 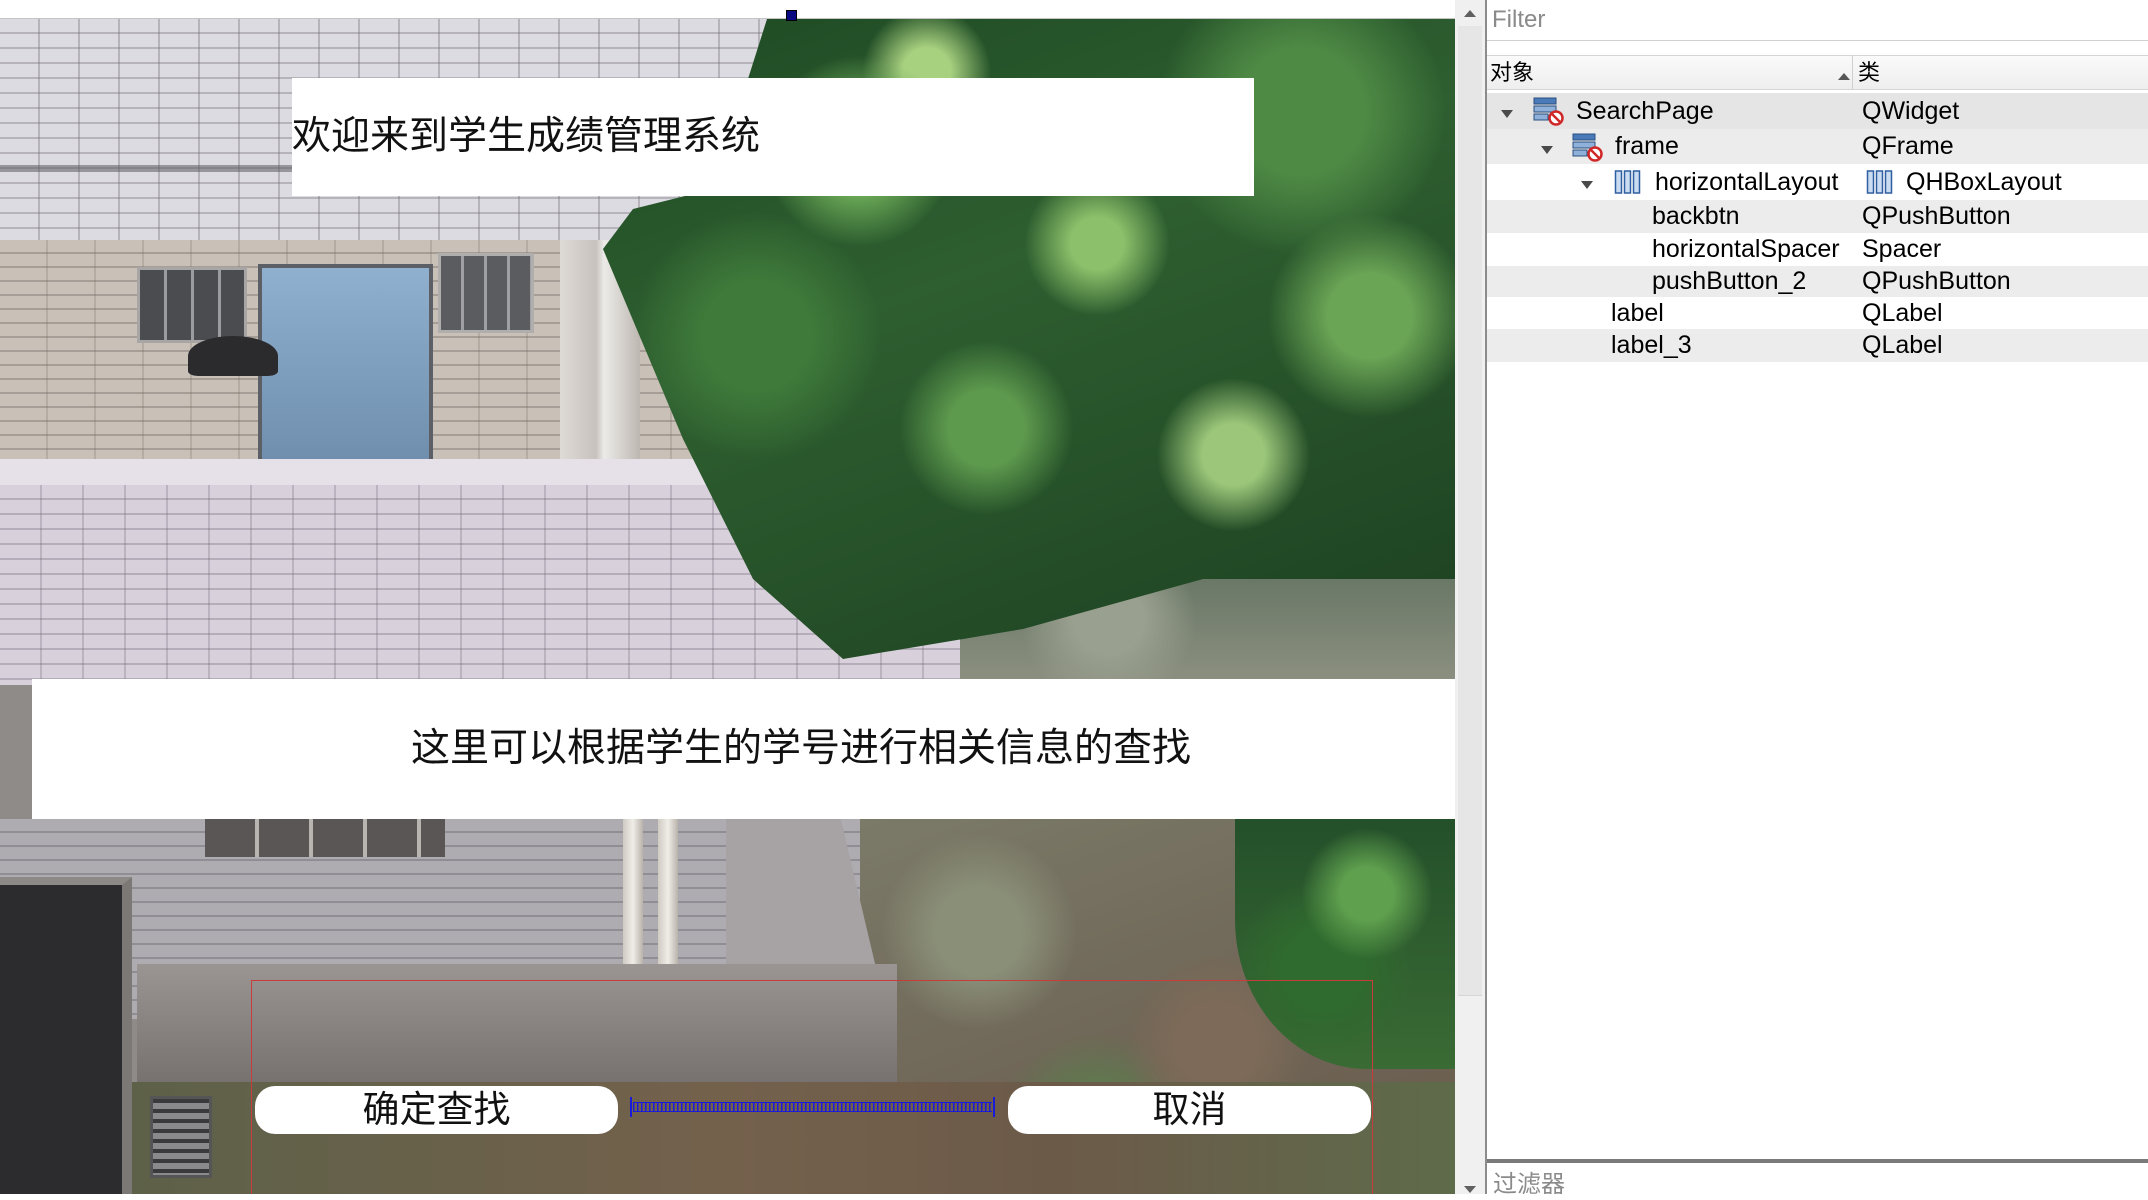 I want to click on confirm-search-button: 确定查找, so click(x=436, y=1110).